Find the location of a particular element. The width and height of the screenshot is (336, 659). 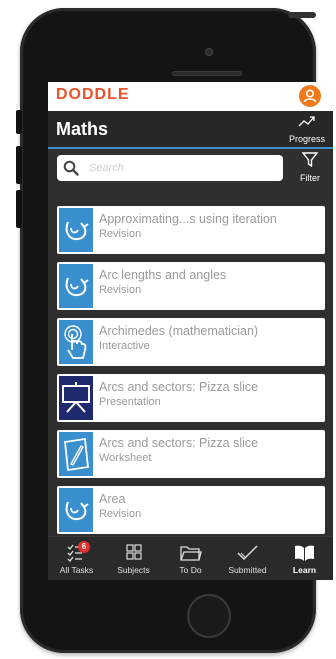

title-bar: Maths Progress is located at coordinates (190, 130).